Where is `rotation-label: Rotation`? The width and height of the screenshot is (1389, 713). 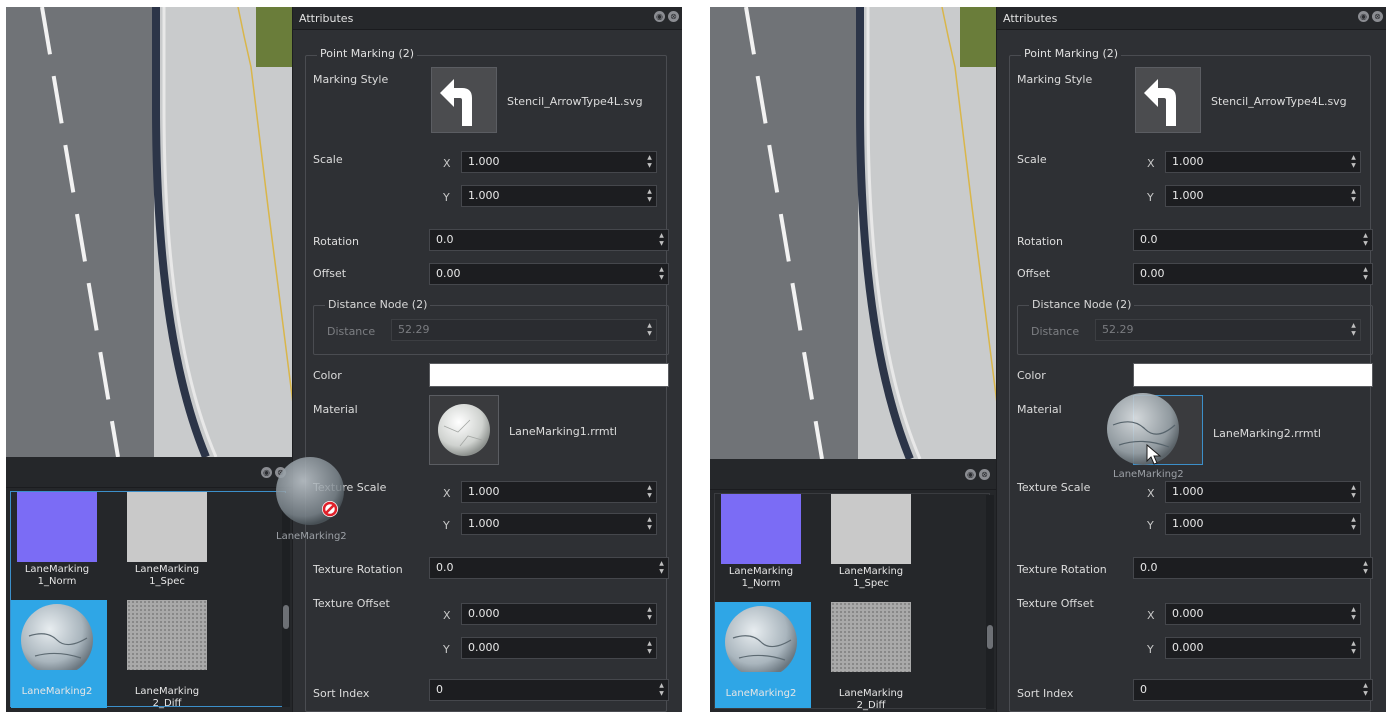
rotation-label: Rotation is located at coordinates (1040, 241).